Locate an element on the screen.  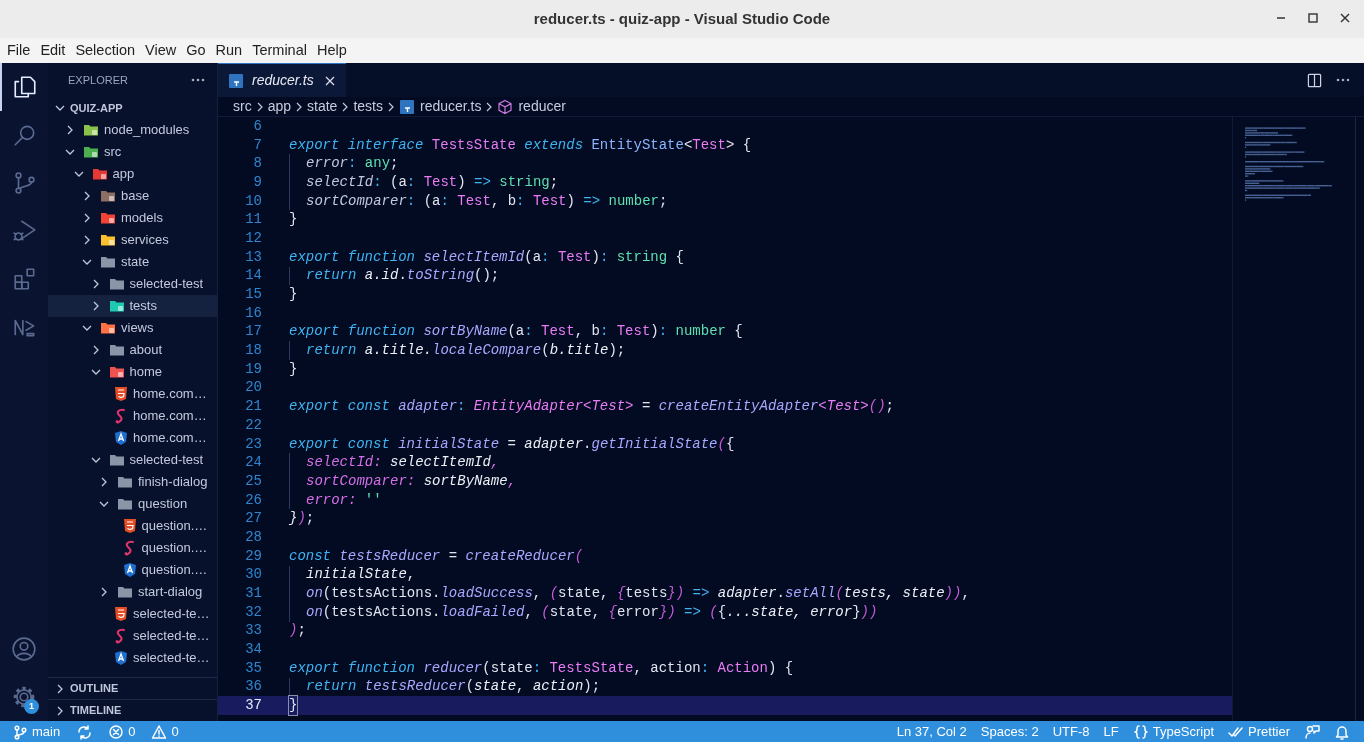
scss-file-icon is located at coordinates (129, 548).